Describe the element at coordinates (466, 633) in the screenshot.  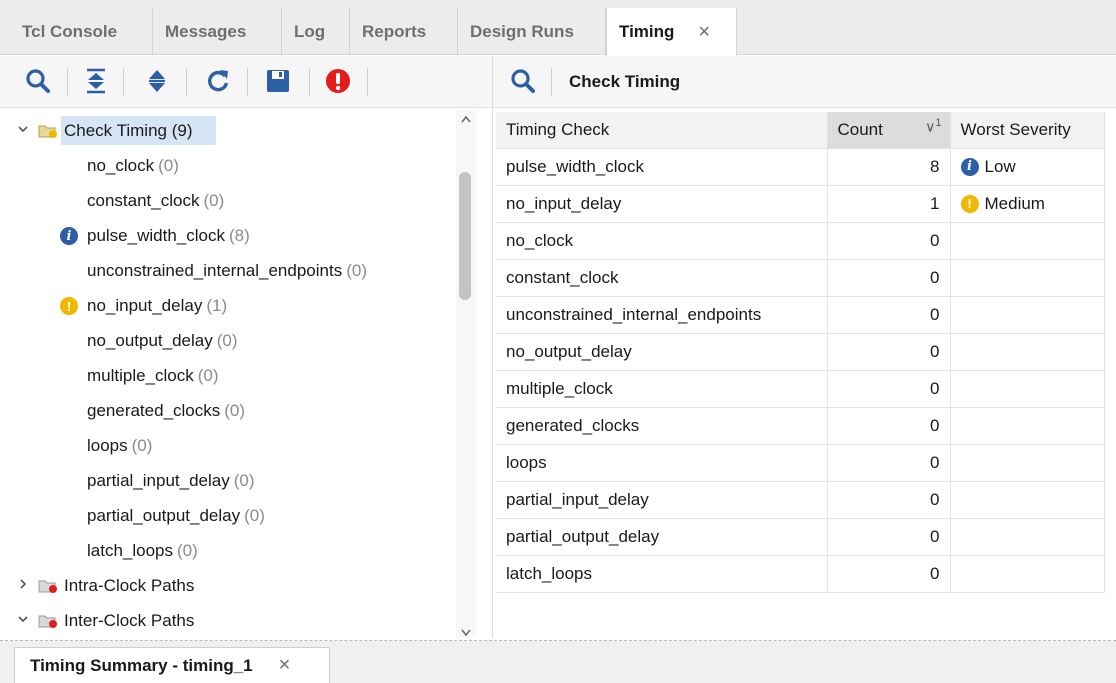
I see `scroll-down-icon` at that location.